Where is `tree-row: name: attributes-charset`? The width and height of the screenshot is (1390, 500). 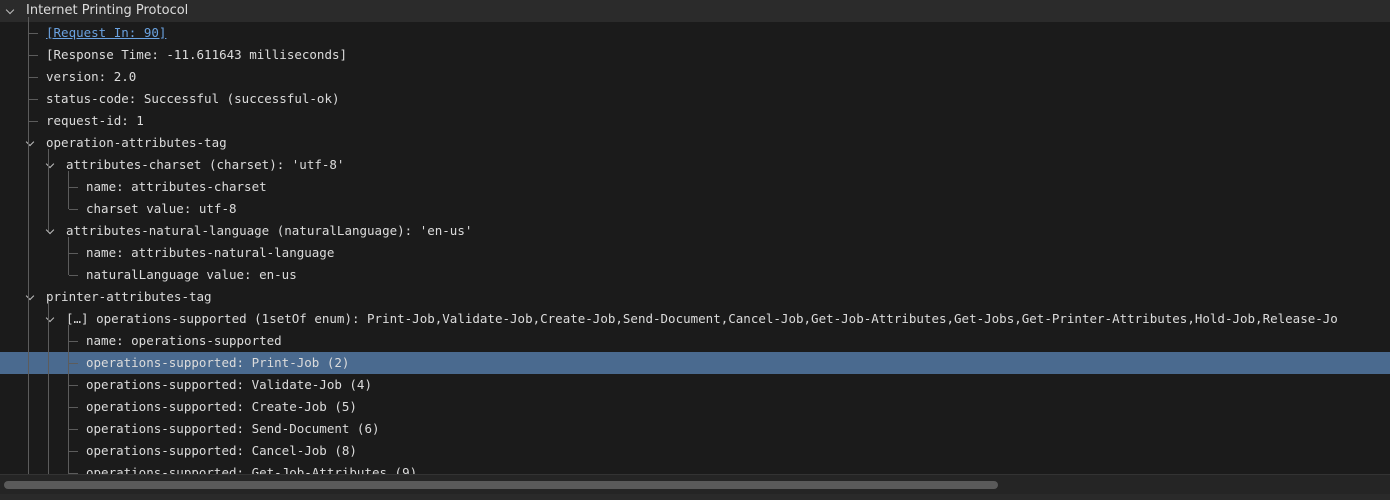 tree-row: name: attributes-charset is located at coordinates (695, 187).